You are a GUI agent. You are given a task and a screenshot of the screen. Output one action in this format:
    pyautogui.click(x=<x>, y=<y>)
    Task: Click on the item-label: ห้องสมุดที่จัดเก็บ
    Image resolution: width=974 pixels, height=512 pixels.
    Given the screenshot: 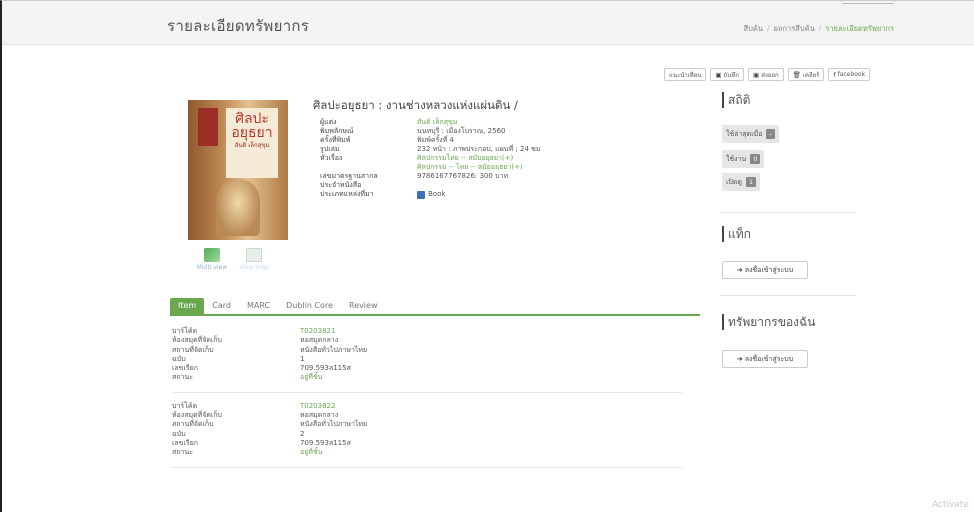 What is the action you would take?
    pyautogui.click(x=197, y=340)
    